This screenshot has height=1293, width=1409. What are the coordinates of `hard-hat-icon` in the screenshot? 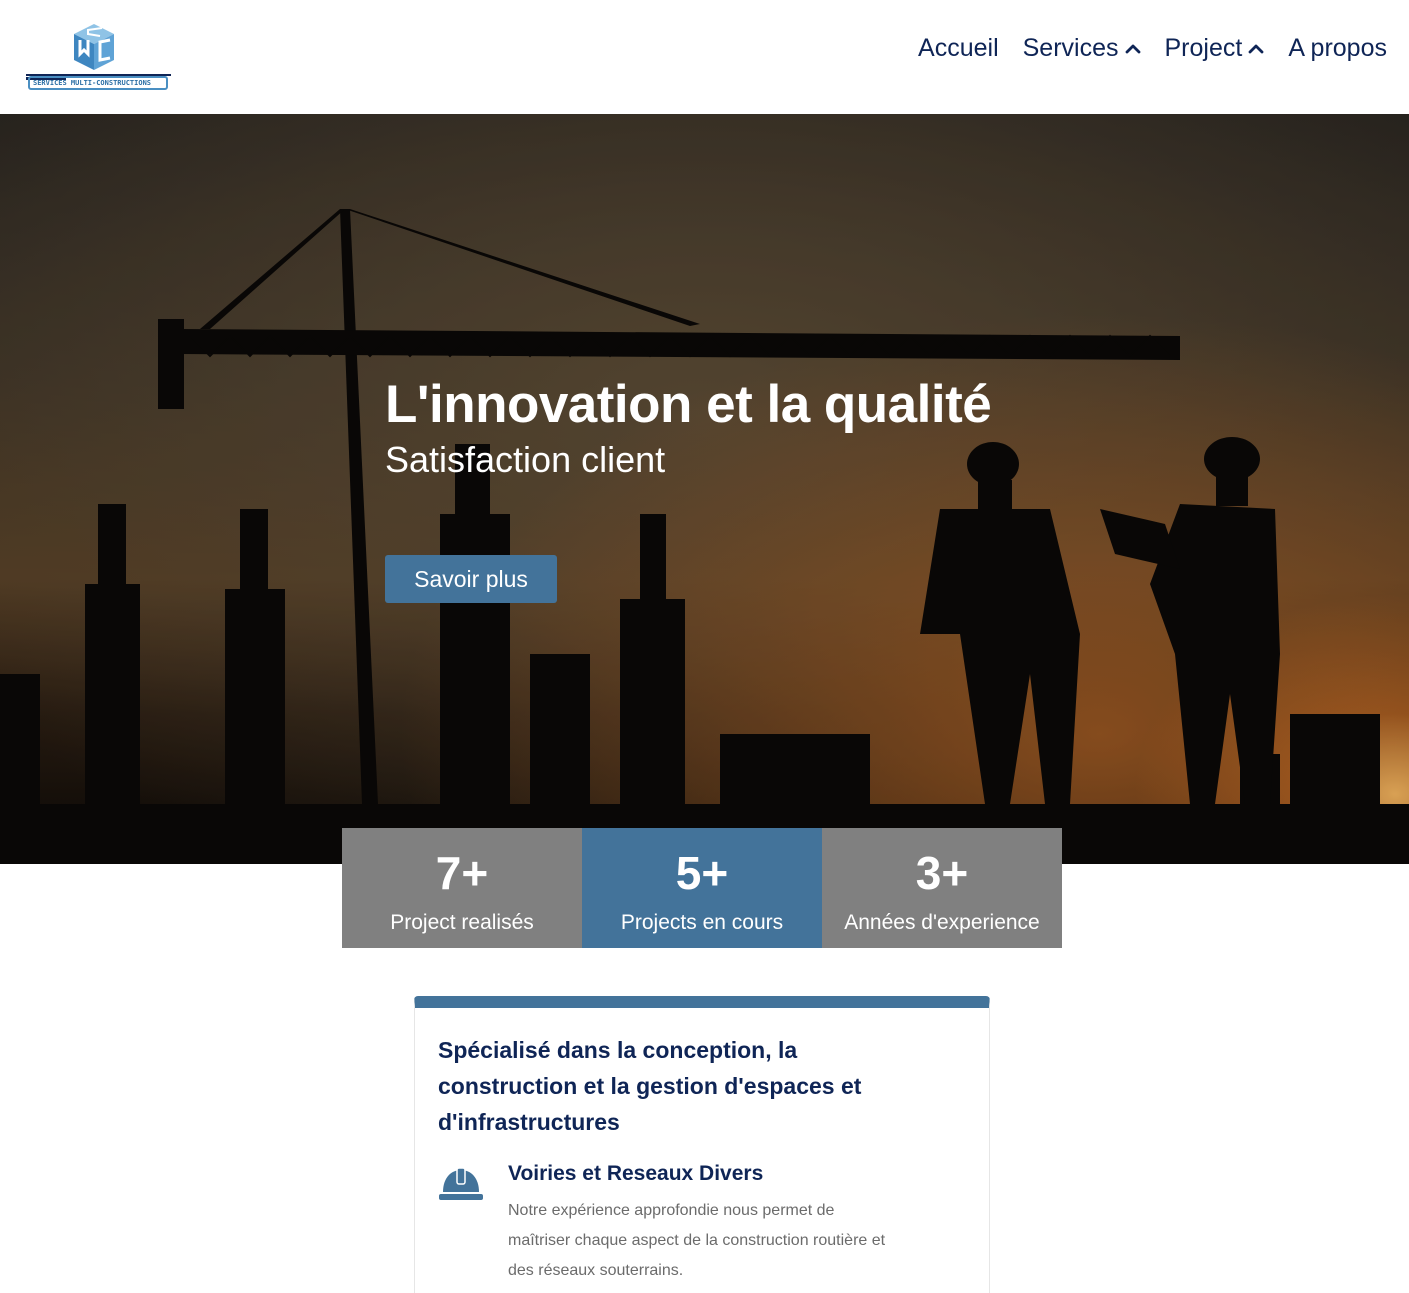 It's located at (461, 1183).